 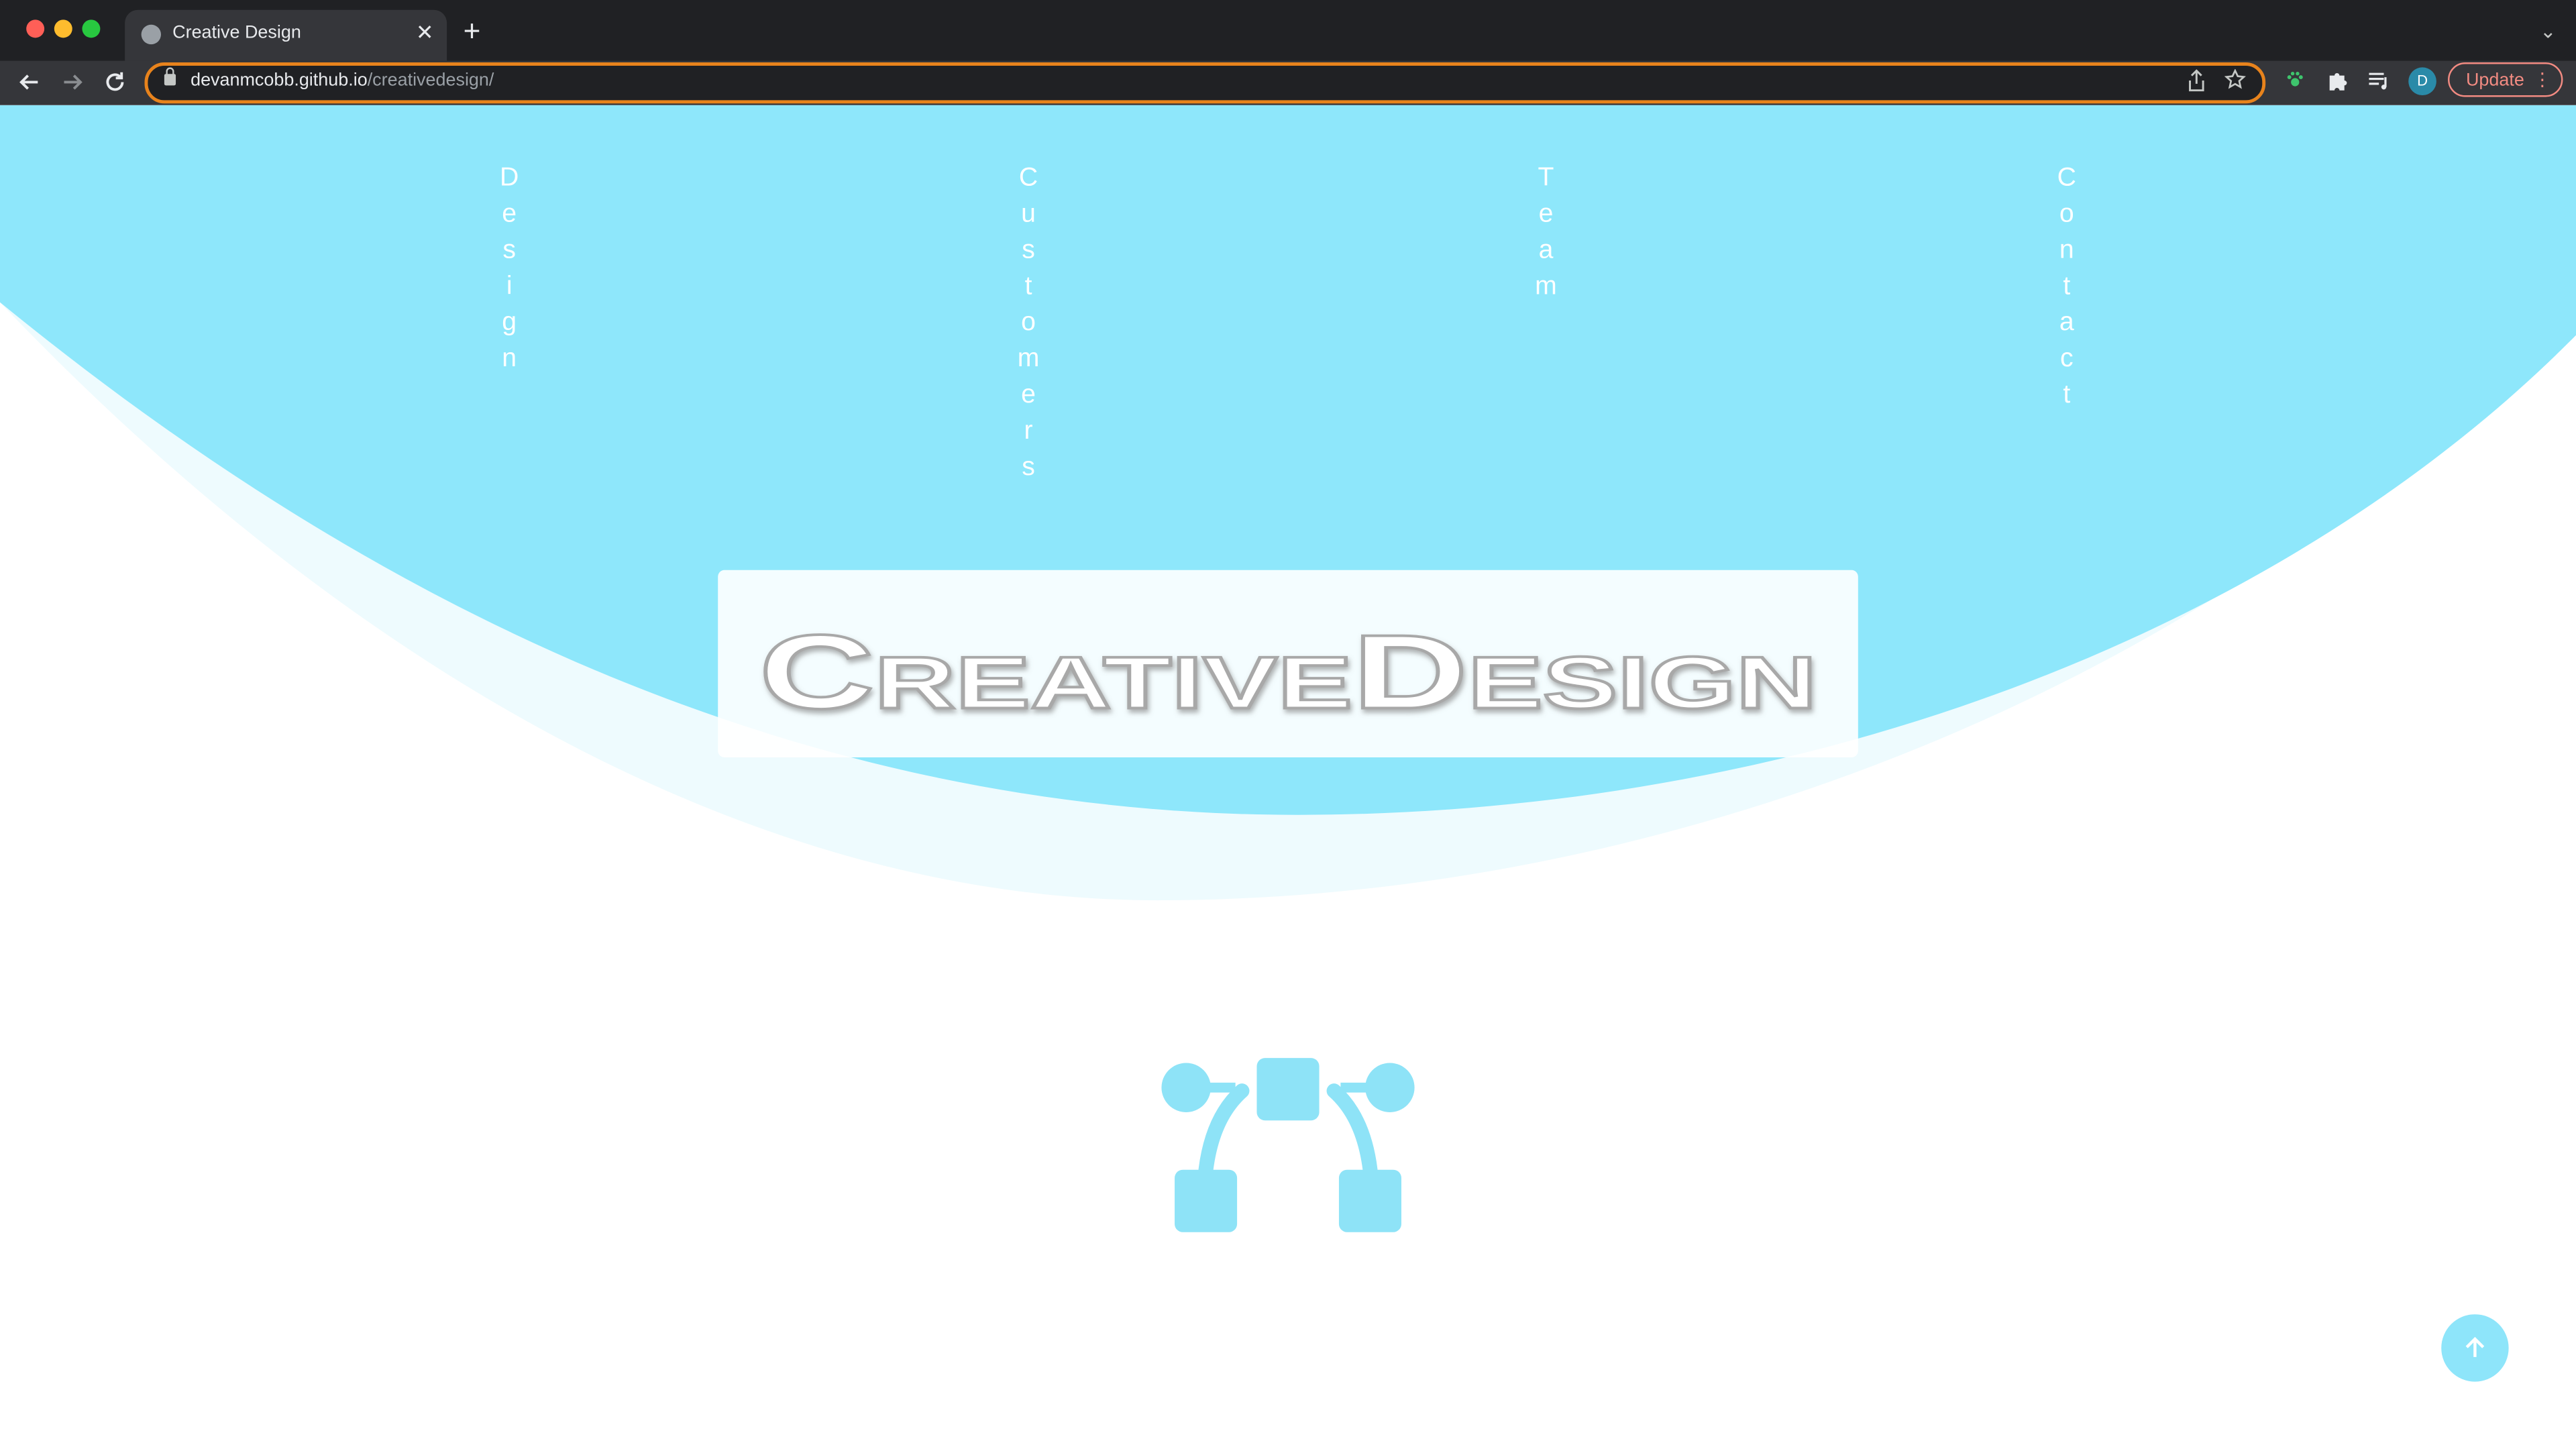 I want to click on hero-title-box: CreativeDesign, so click(x=1288, y=663).